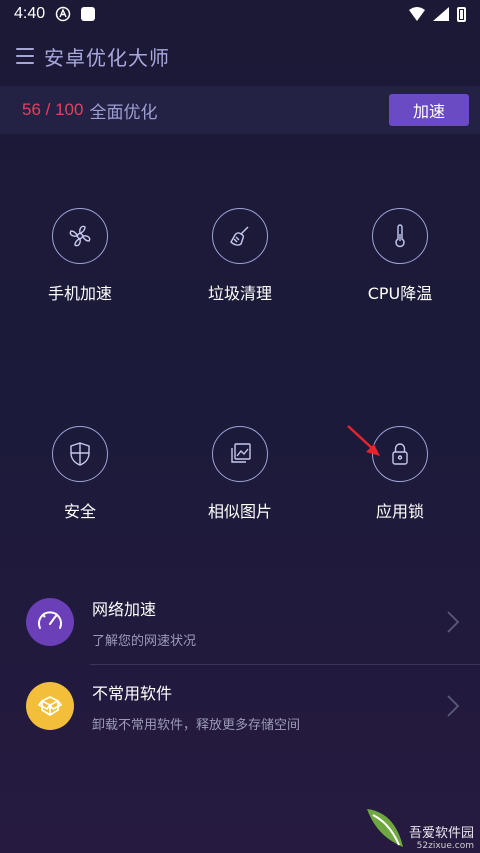 The height and width of the screenshot is (853, 480). What do you see at coordinates (400, 236) in the screenshot?
I see `thermometer-icon` at bounding box center [400, 236].